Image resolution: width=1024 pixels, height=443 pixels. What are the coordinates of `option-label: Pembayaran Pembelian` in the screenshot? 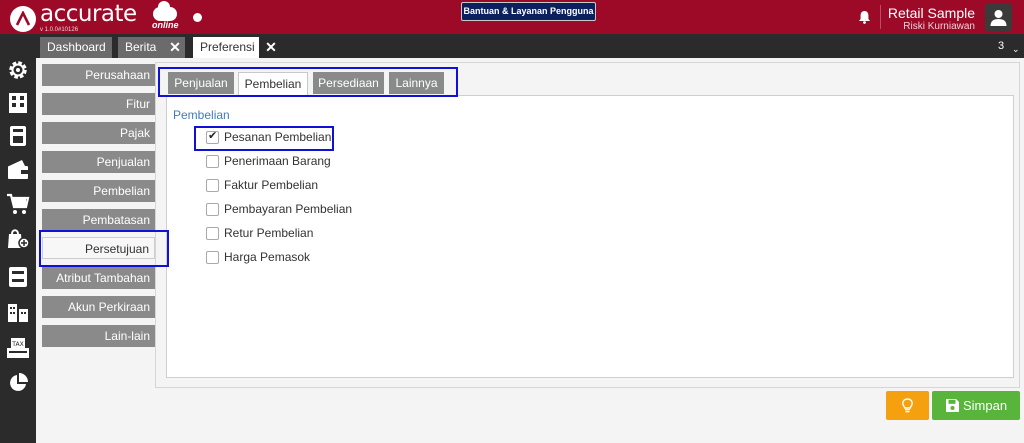 It's located at (288, 209).